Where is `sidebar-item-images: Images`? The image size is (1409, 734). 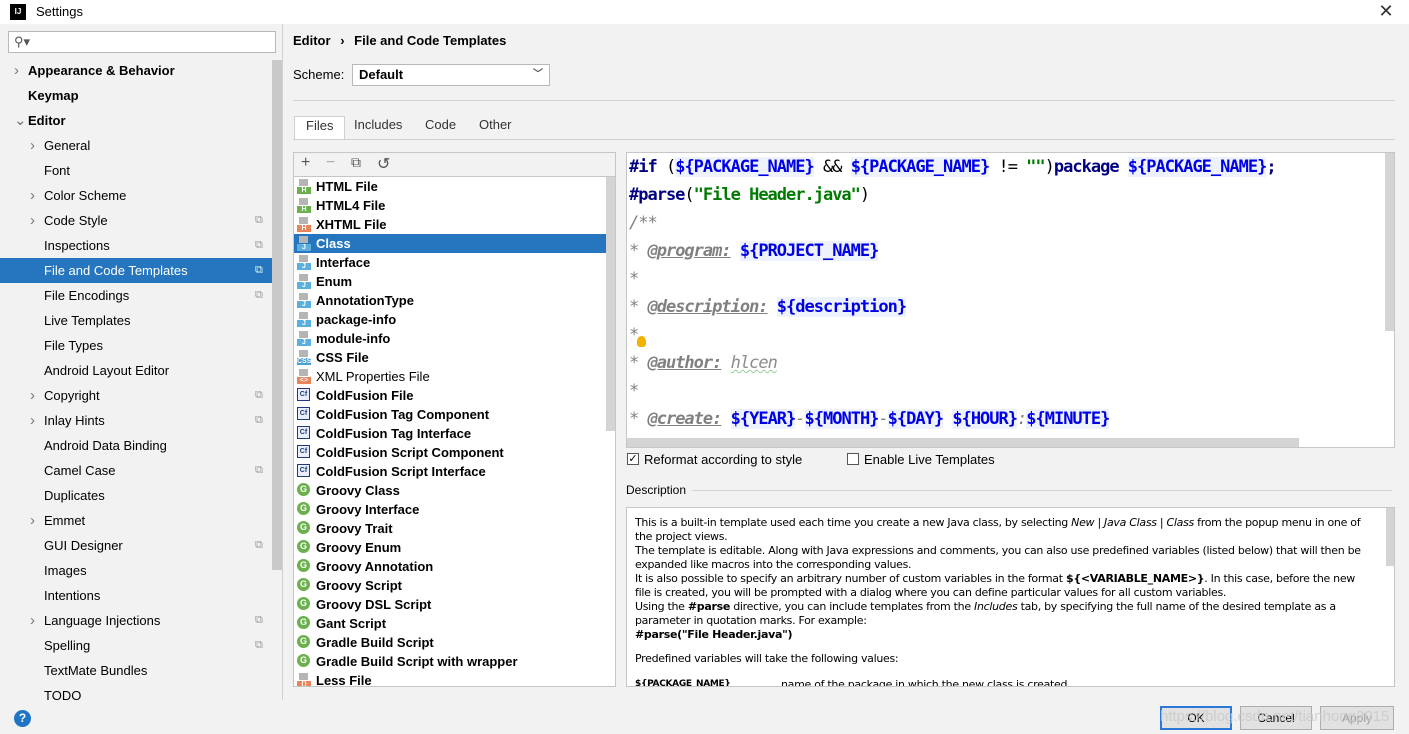 sidebar-item-images: Images is located at coordinates (136, 570).